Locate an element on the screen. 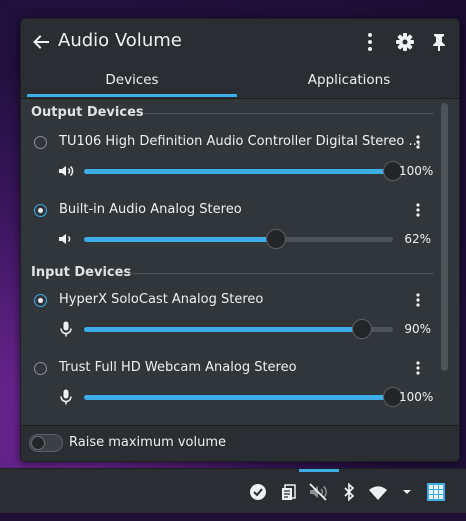 This screenshot has height=521, width=466. page-title: Audio Volume is located at coordinates (120, 40).